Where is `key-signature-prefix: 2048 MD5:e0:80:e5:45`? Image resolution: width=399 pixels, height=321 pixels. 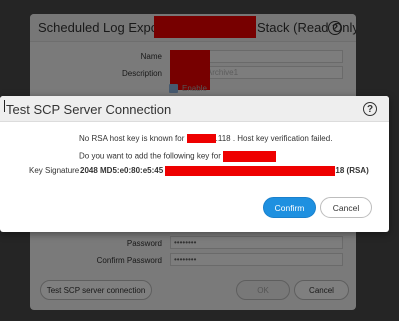 key-signature-prefix: 2048 MD5:e0:80:e5:45 is located at coordinates (122, 171).